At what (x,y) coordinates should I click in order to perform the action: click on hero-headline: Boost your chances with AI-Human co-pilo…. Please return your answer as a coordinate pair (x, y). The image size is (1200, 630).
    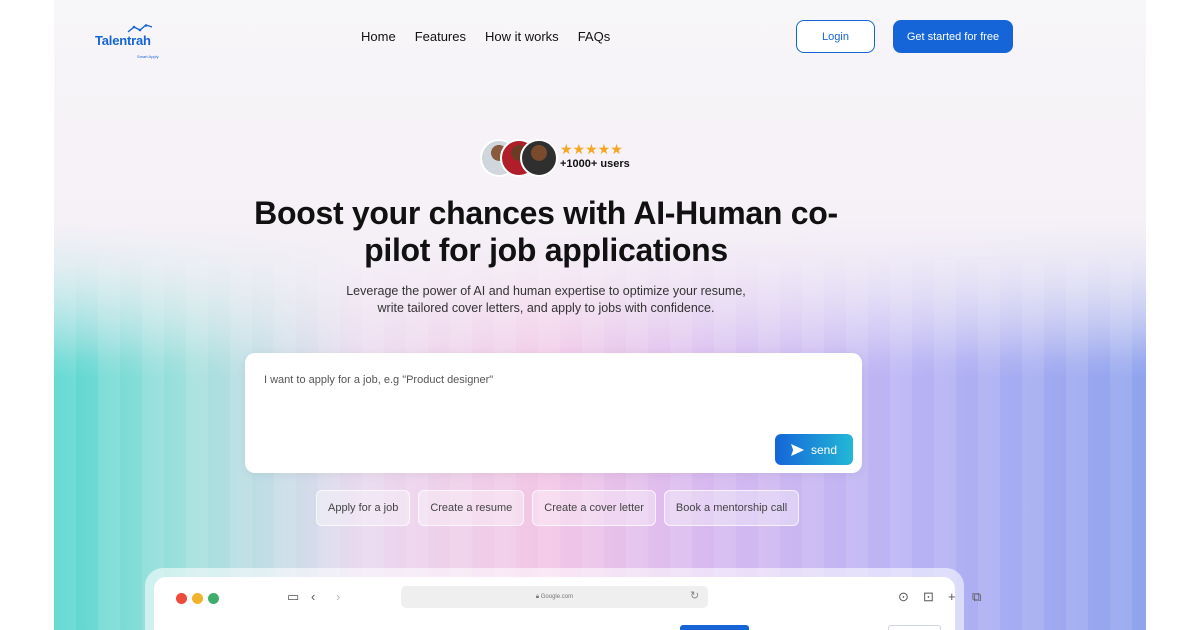
    Looking at the image, I should click on (546, 231).